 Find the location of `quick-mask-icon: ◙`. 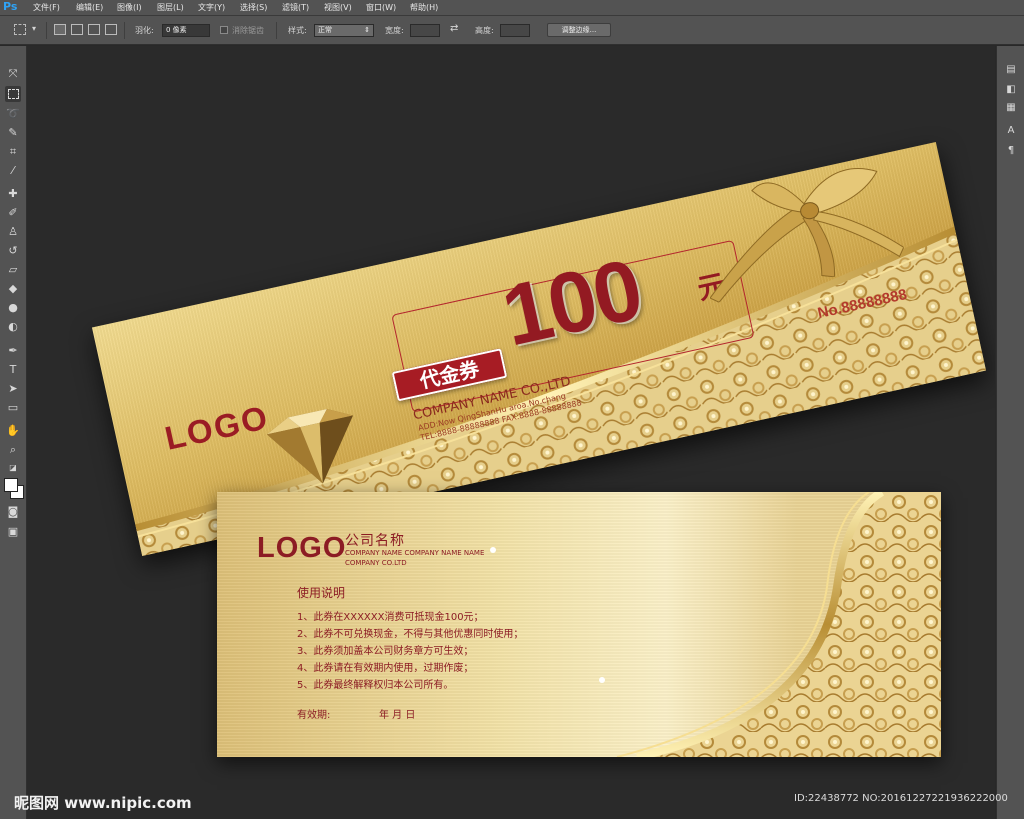

quick-mask-icon: ◙ is located at coordinates (13, 512).